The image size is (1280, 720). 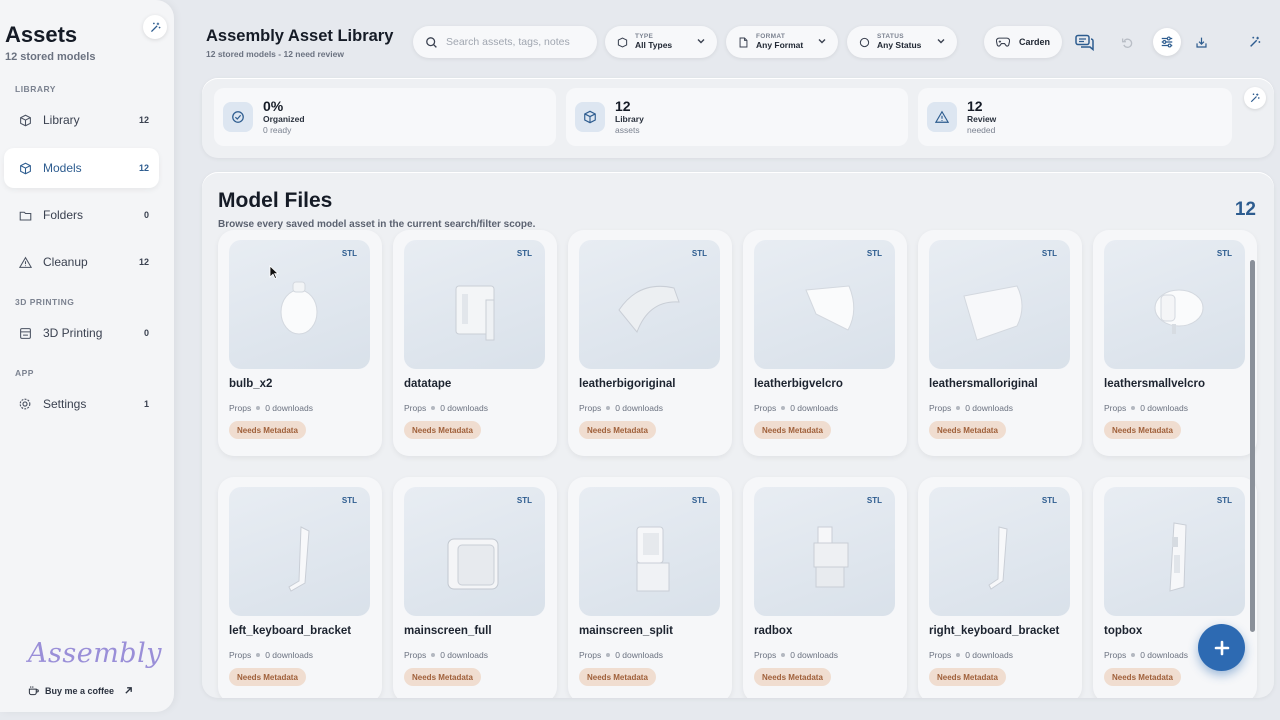 What do you see at coordinates (798, 384) in the screenshot?
I see `model-name: leatherbigvelcro` at bounding box center [798, 384].